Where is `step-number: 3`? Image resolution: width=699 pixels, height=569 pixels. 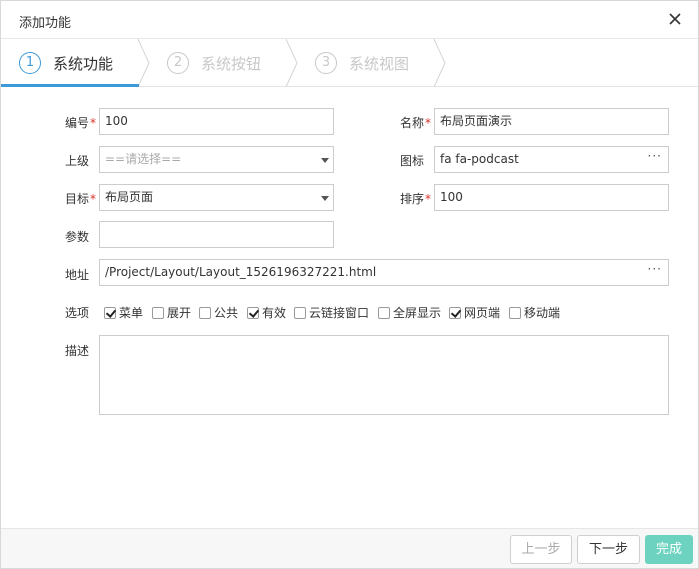
step-number: 3 is located at coordinates (326, 63).